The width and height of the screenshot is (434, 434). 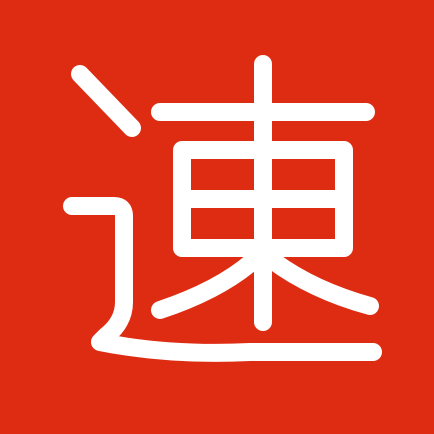 I want to click on radical-dot-stroke, so click(x=106, y=101).